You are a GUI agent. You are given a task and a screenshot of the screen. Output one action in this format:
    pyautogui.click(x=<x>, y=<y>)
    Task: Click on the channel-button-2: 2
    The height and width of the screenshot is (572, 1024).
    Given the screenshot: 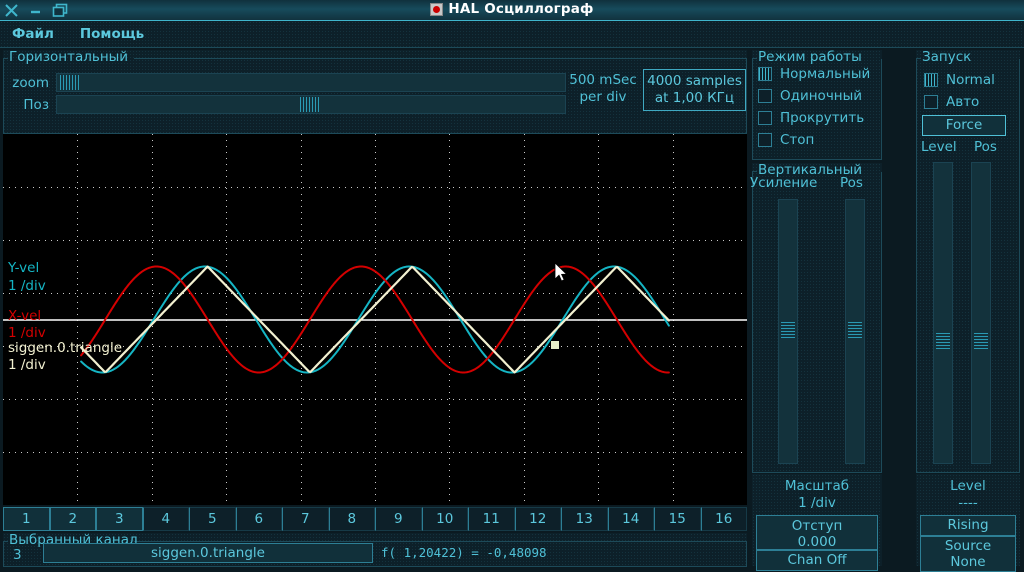 What is the action you would take?
    pyautogui.click(x=72, y=519)
    